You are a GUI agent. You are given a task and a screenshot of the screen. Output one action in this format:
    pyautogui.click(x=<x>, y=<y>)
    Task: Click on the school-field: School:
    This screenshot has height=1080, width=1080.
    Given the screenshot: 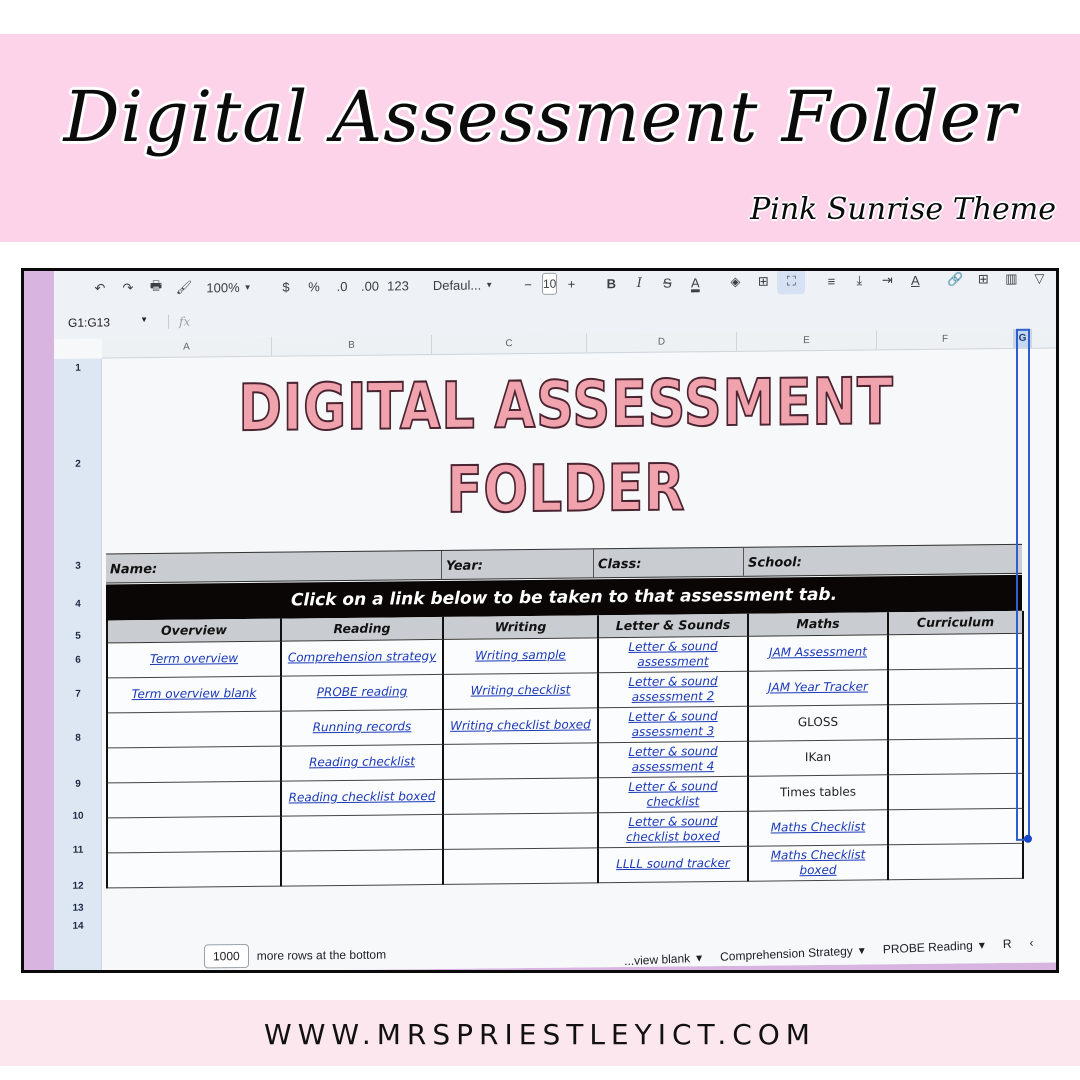 What is the action you would take?
    pyautogui.click(x=883, y=560)
    